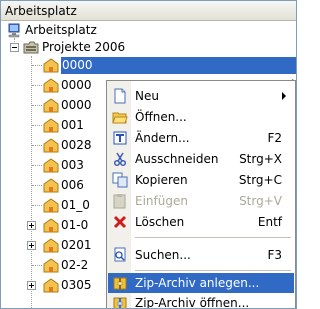 This screenshot has height=309, width=320. What do you see at coordinates (75, 265) in the screenshot?
I see `tree-item-label: 02-2` at bounding box center [75, 265].